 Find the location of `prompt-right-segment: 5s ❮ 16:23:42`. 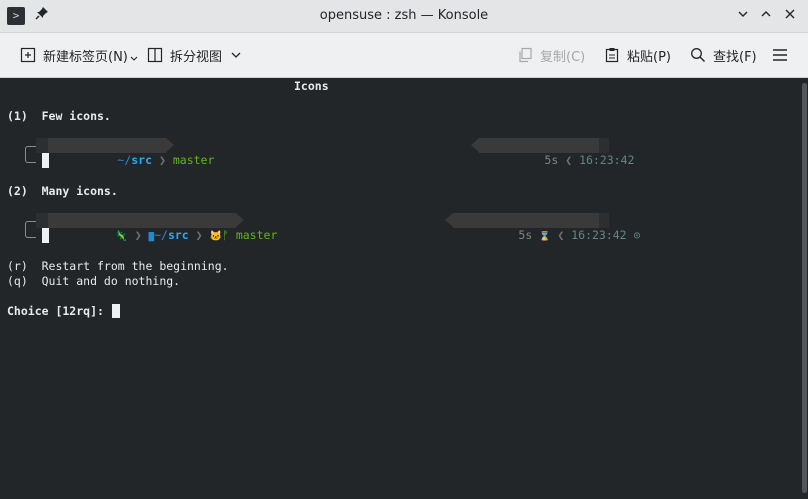

prompt-right-segment: 5s ❮ 16:23:42 is located at coordinates (556, 152).